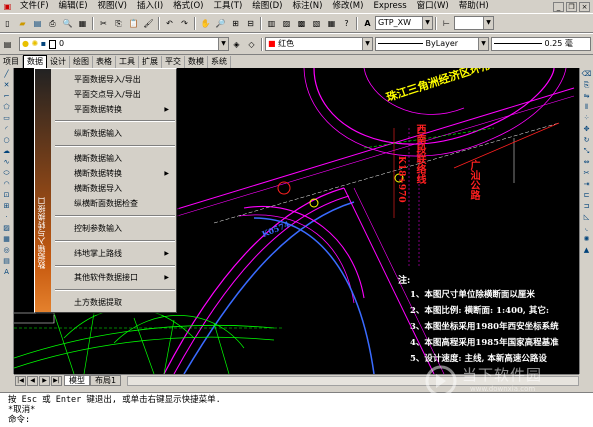 The image size is (593, 427). Describe the element at coordinates (82, 23) in the screenshot. I see `publish-icon: ▦` at that location.